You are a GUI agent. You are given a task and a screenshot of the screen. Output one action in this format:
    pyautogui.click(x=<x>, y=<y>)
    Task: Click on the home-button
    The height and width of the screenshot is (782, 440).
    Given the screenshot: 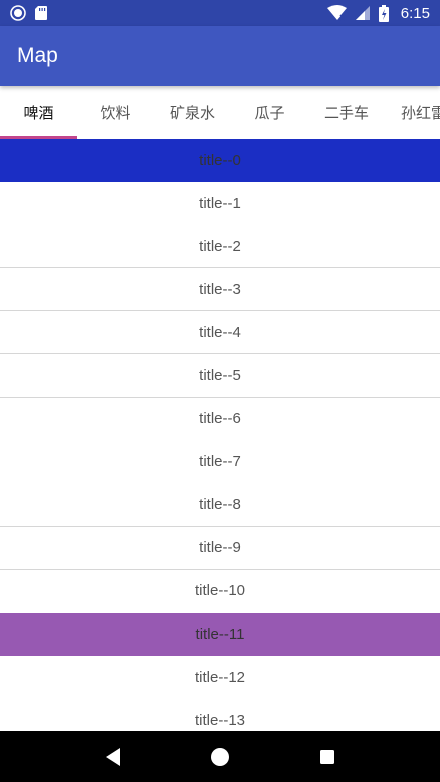 What is the action you would take?
    pyautogui.click(x=220, y=757)
    